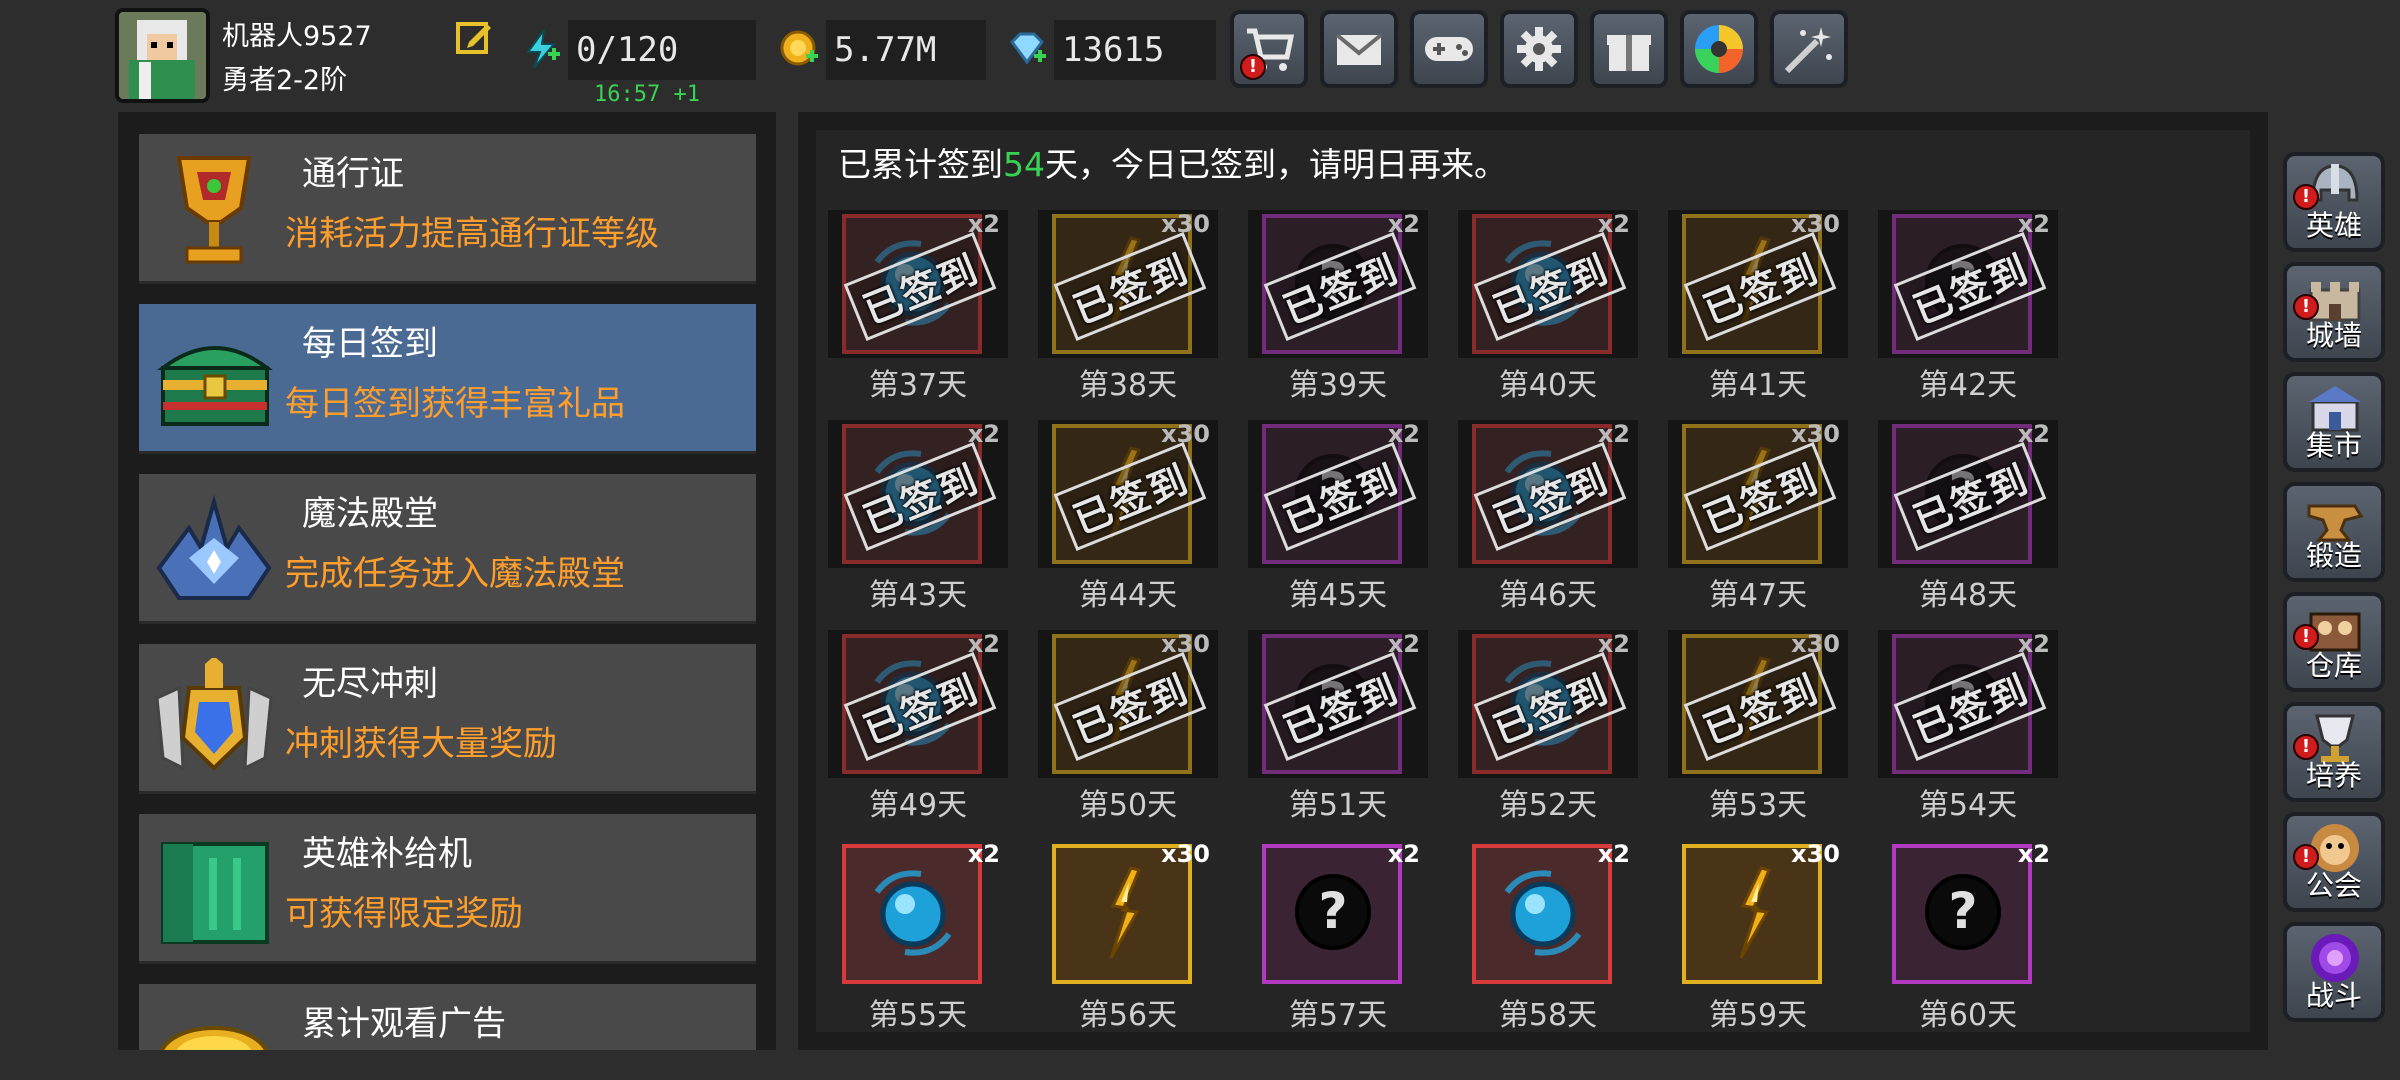 The height and width of the screenshot is (1080, 2400). I want to click on gift-button, so click(1629, 49).